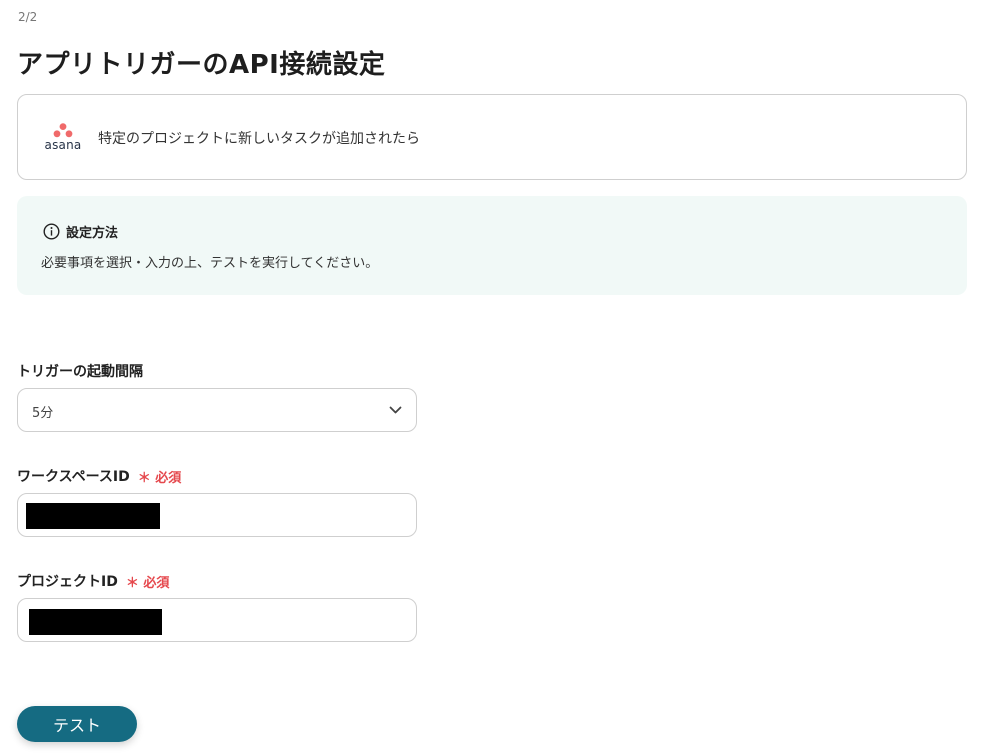 The image size is (987, 756). What do you see at coordinates (217, 620) in the screenshot?
I see `project-id-field` at bounding box center [217, 620].